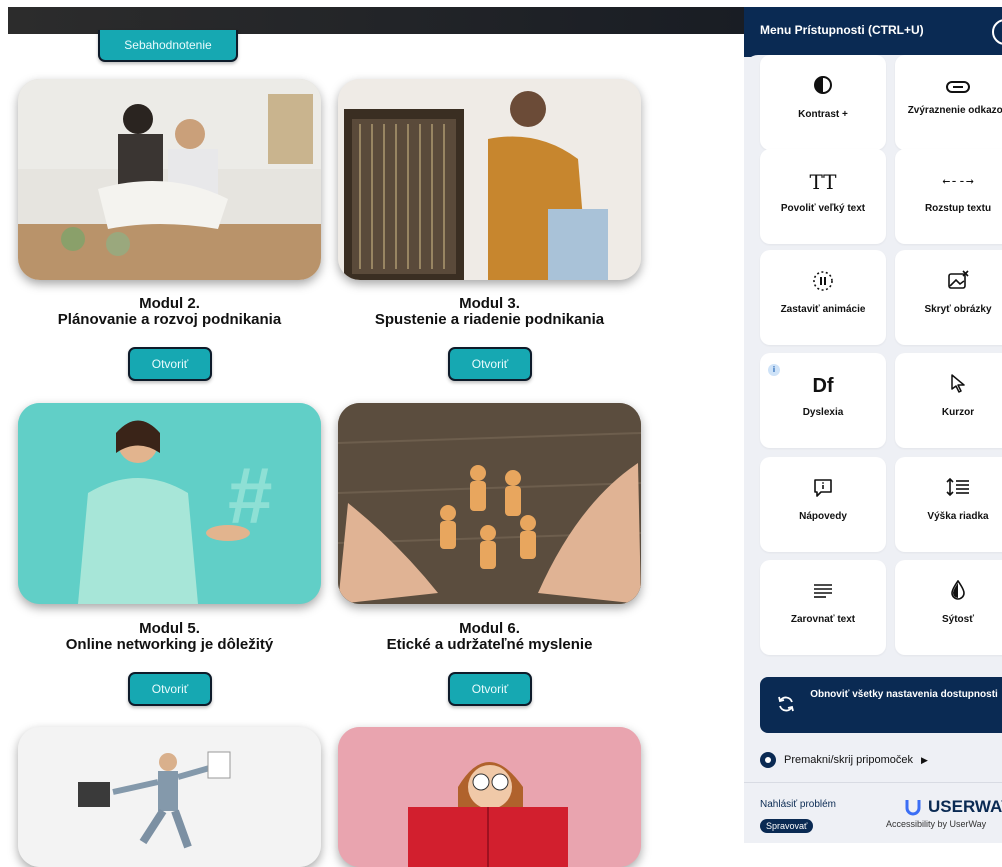 The height and width of the screenshot is (867, 1002). What do you see at coordinates (904, 694) in the screenshot?
I see `reset-settings-label: Obnoviť všetky nastavenia dostupnosti` at bounding box center [904, 694].